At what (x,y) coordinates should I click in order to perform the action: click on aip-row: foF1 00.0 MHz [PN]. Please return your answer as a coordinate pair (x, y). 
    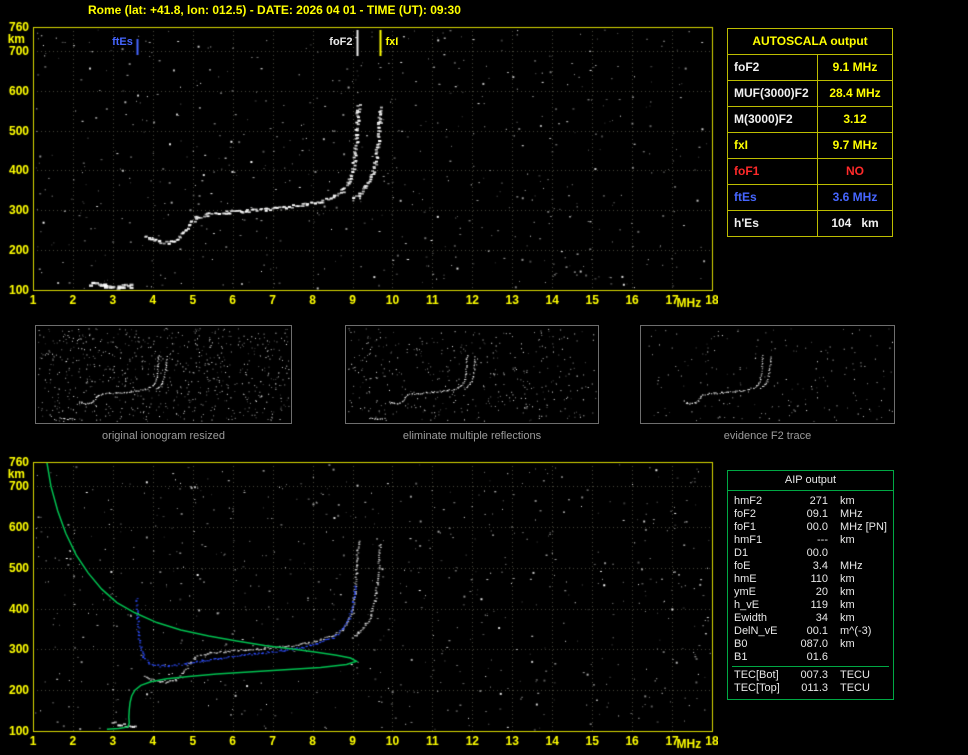
    Looking at the image, I should click on (811, 527).